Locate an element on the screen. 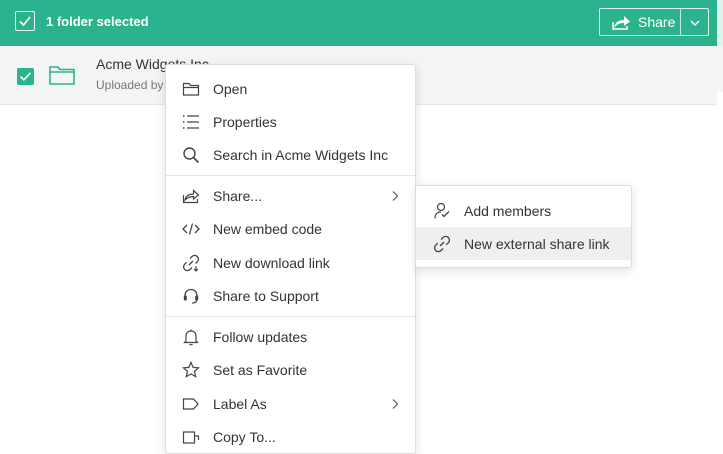 This screenshot has width=723, height=454. menu-item-share-support: Share to Support is located at coordinates (290, 295).